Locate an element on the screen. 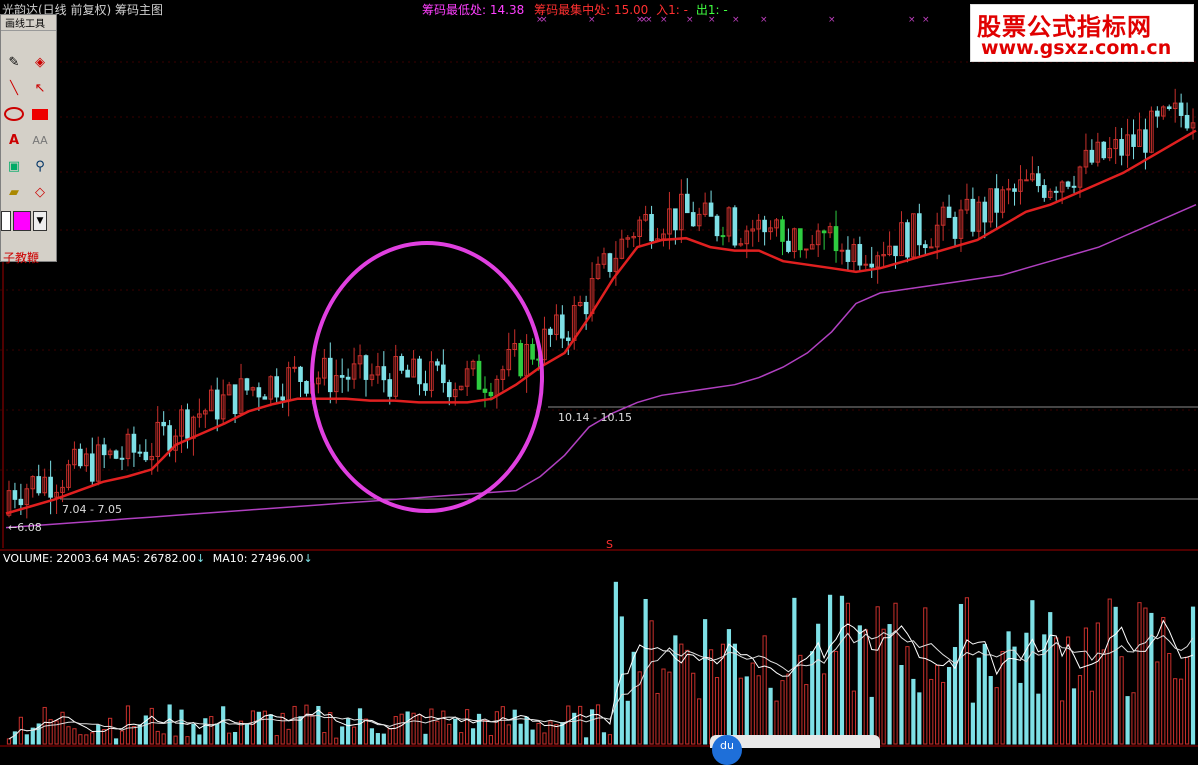 Image resolution: width=1198 pixels, height=765 pixels. in-value: - is located at coordinates (685, 10).